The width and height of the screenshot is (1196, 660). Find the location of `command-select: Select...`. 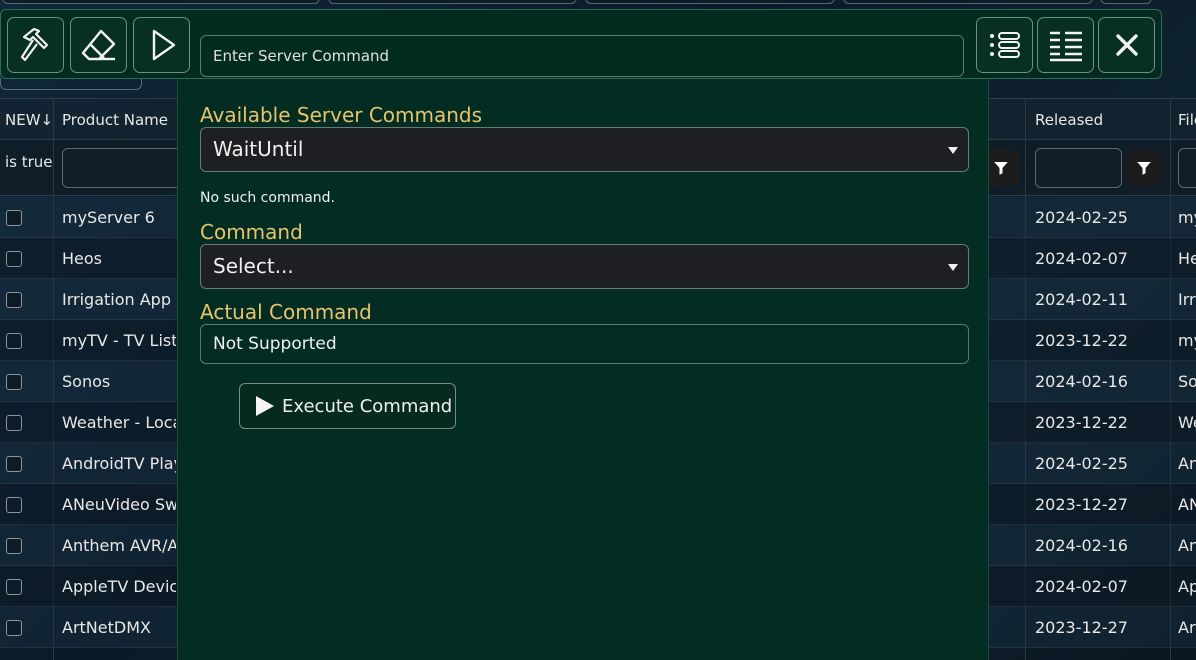

command-select: Select... is located at coordinates (584, 266).